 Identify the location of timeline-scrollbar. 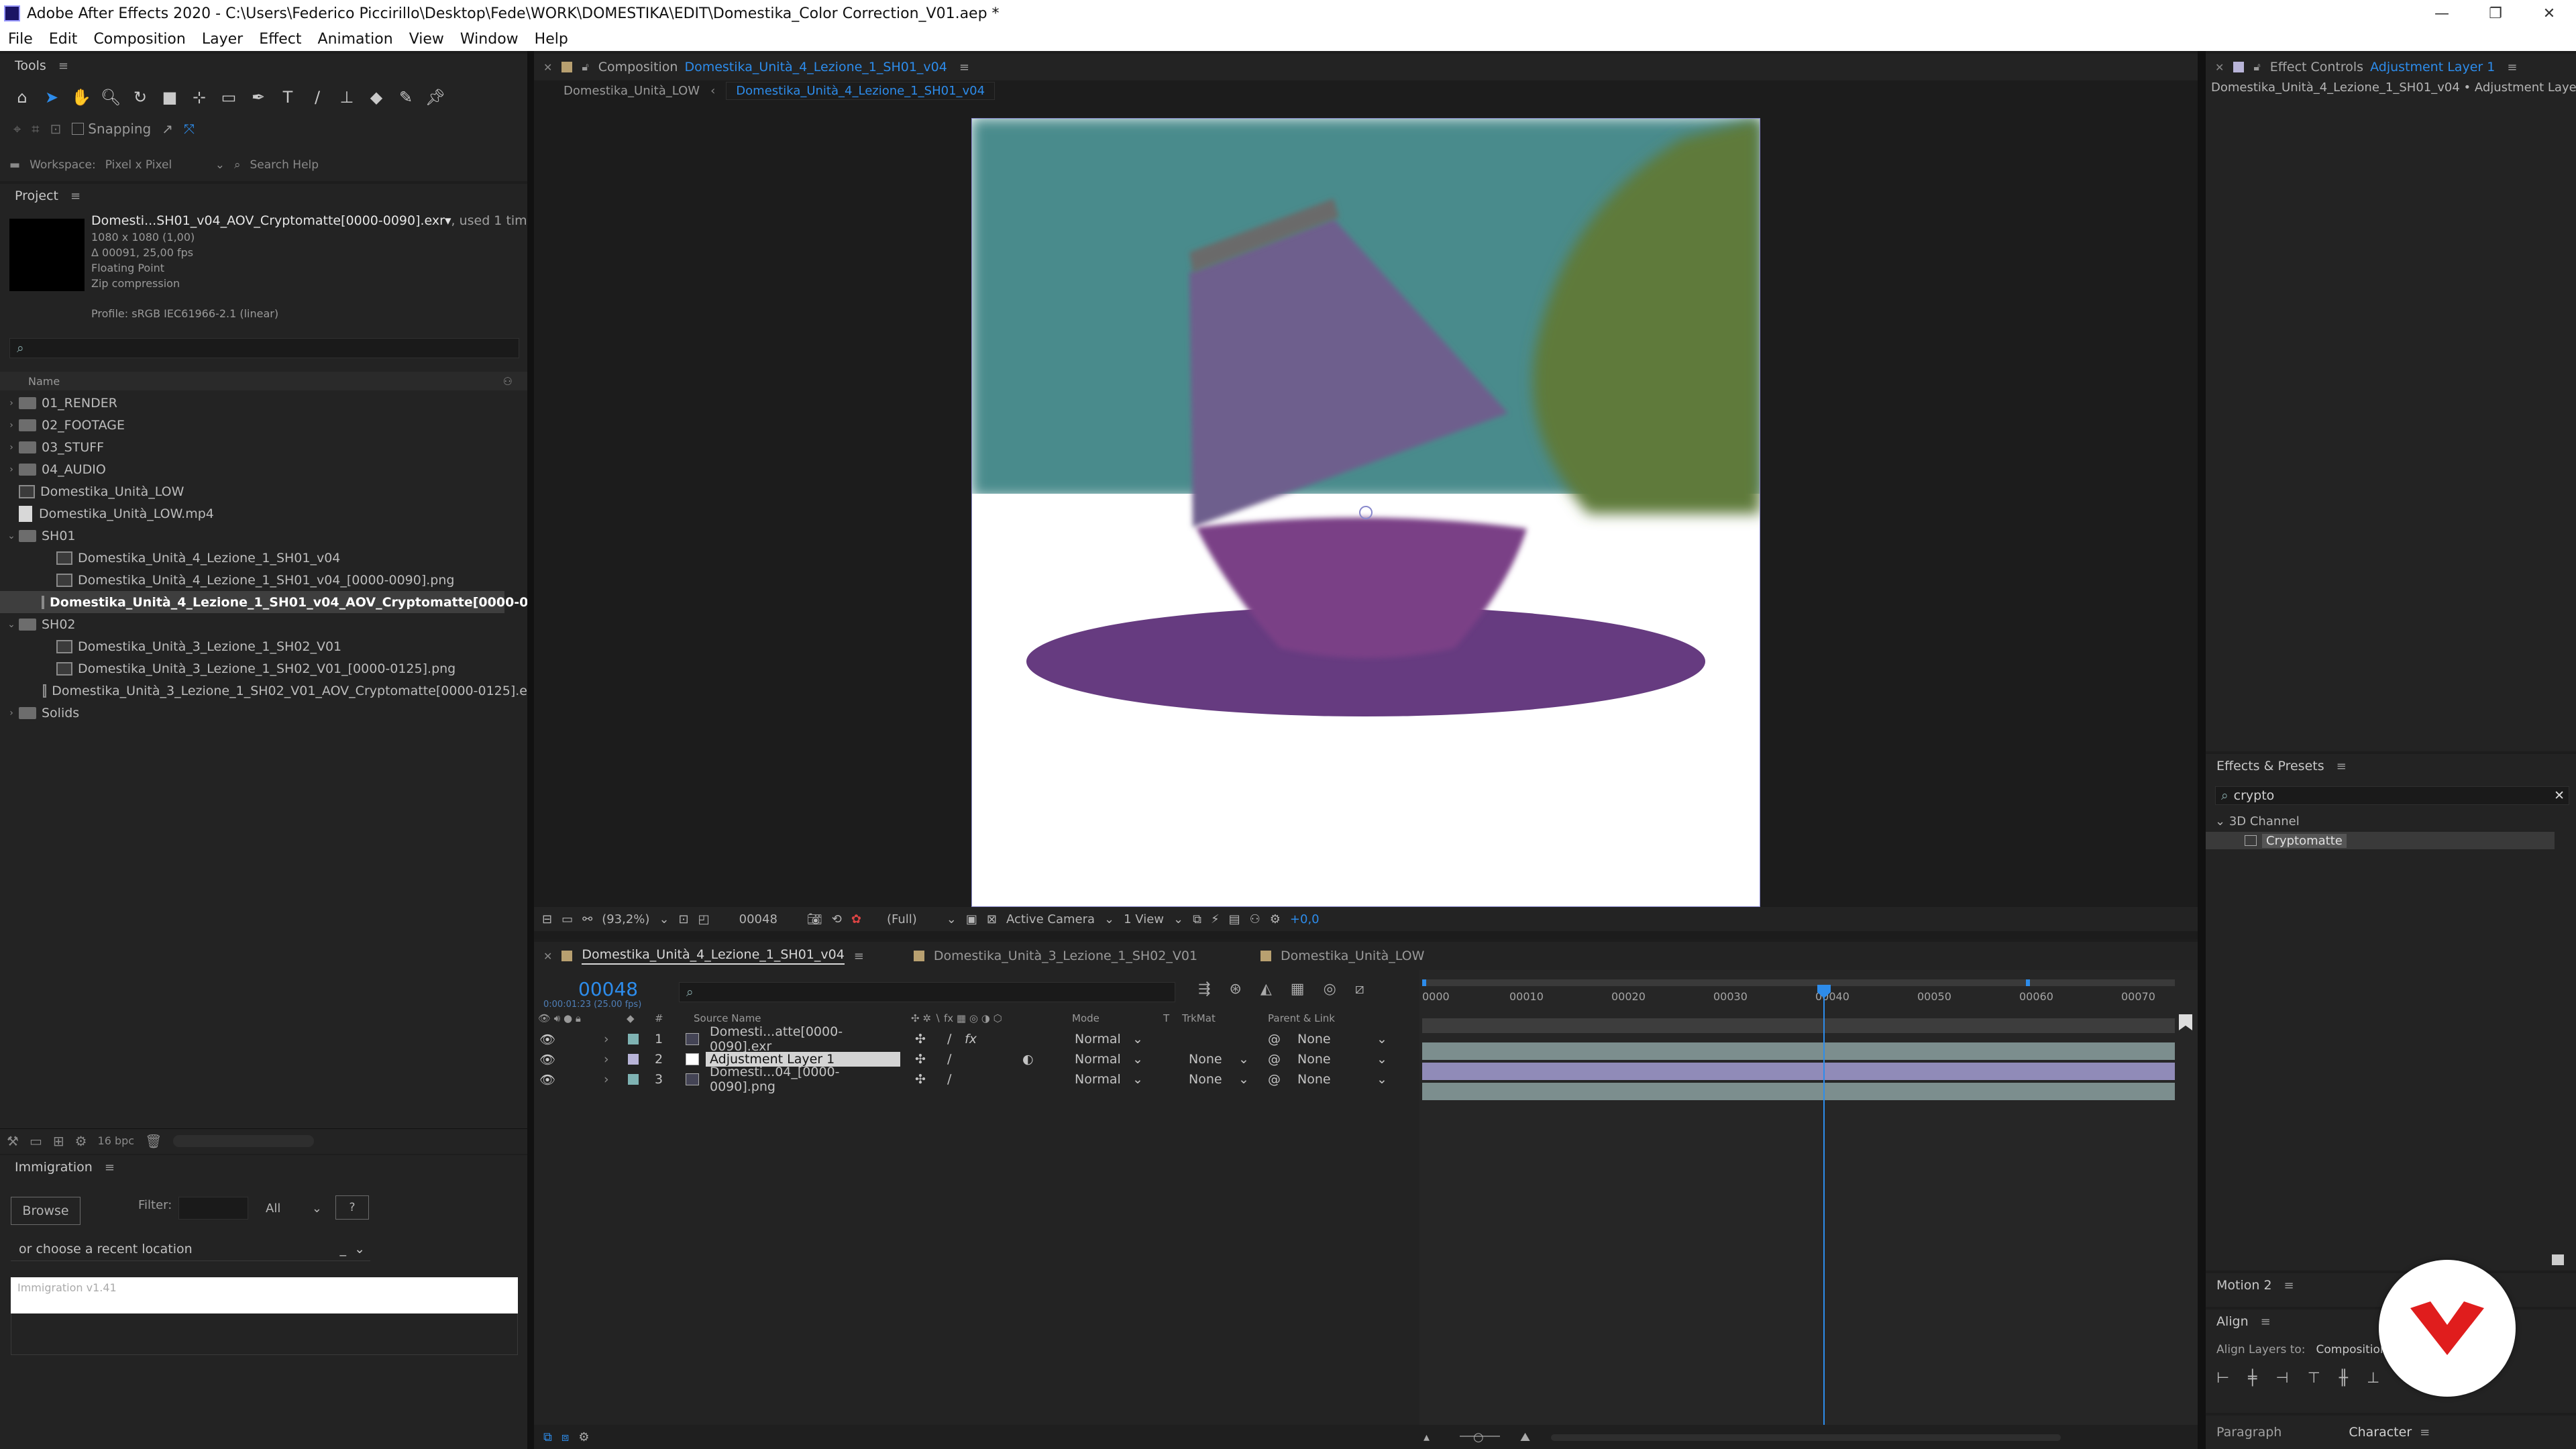
(1806, 1437).